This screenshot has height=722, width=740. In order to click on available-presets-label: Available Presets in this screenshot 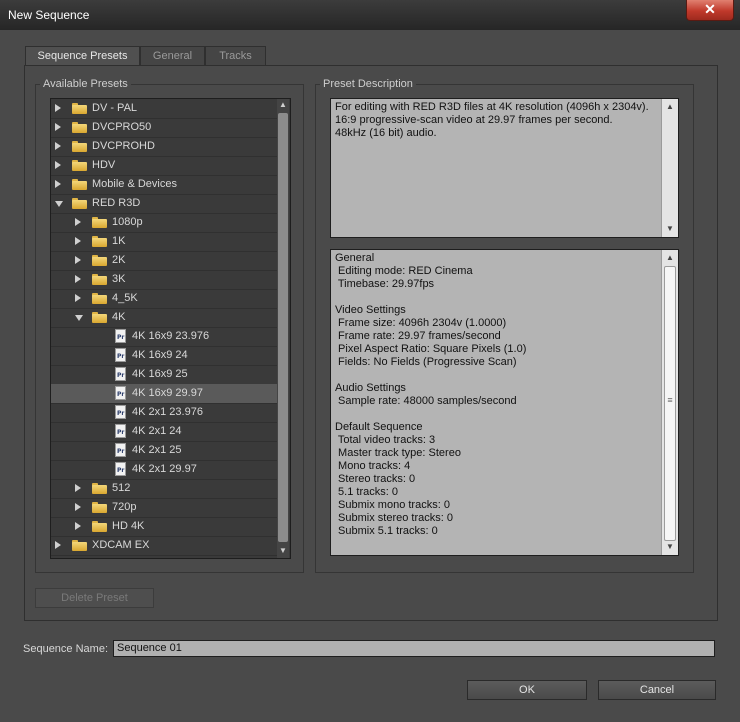, I will do `click(85, 84)`.